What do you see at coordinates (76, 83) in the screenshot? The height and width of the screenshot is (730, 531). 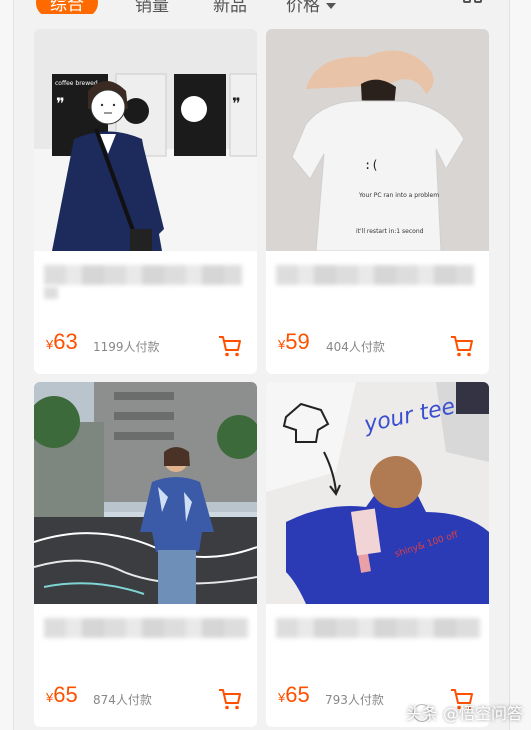 I see `poster-text: coffee brewed` at bounding box center [76, 83].